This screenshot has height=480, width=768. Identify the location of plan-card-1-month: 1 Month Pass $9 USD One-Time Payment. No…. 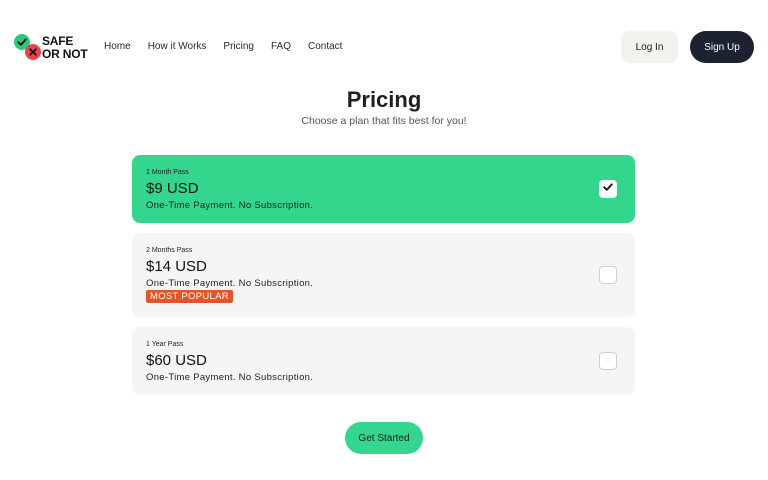
(383, 189).